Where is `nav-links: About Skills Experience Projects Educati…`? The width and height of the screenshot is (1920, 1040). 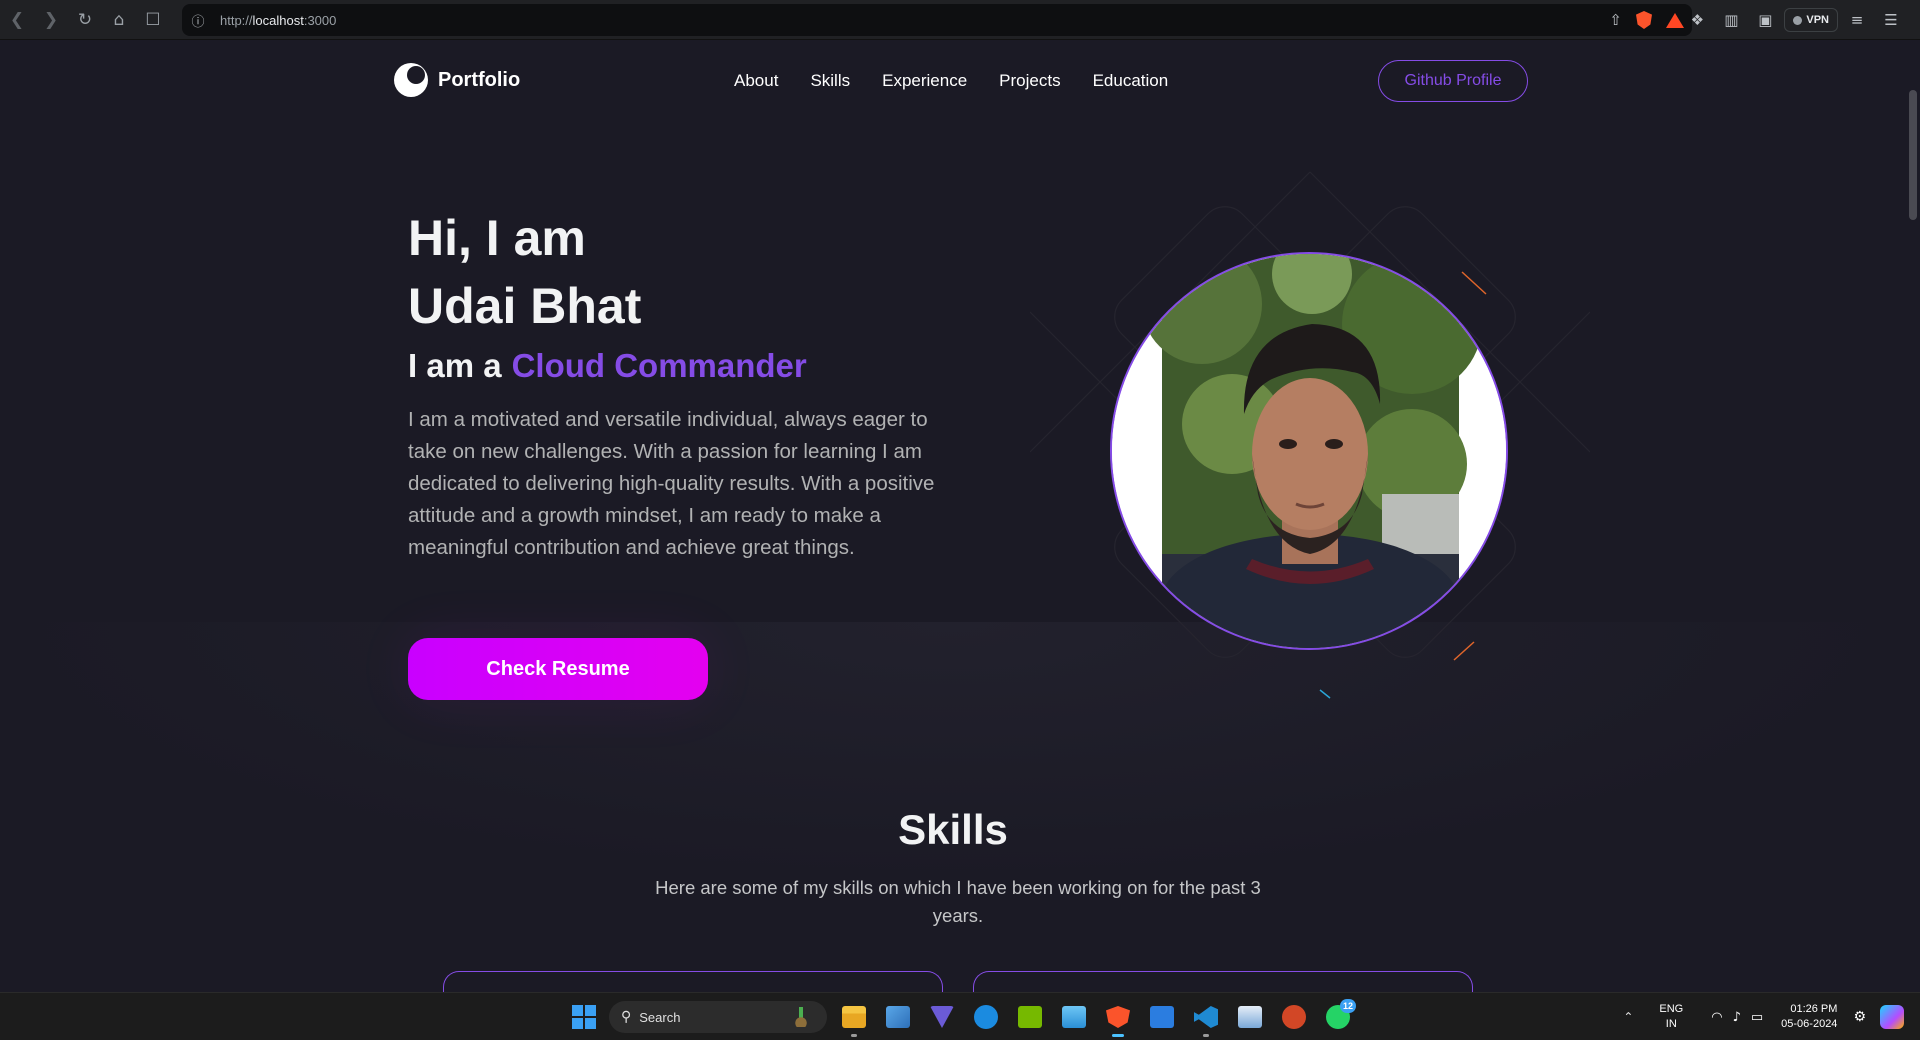 nav-links: About Skills Experience Projects Educati… is located at coordinates (951, 81).